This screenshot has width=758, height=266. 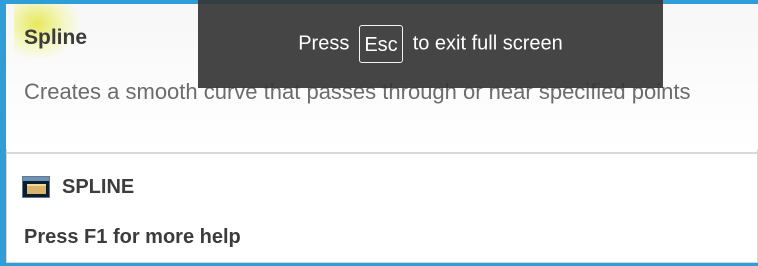 What do you see at coordinates (487, 43) in the screenshot?
I see `notice-suffix: to exit full screen` at bounding box center [487, 43].